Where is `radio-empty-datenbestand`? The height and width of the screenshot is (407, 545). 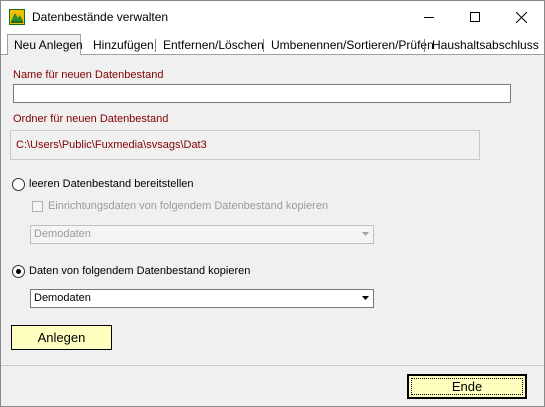
radio-empty-datenbestand is located at coordinates (18, 184).